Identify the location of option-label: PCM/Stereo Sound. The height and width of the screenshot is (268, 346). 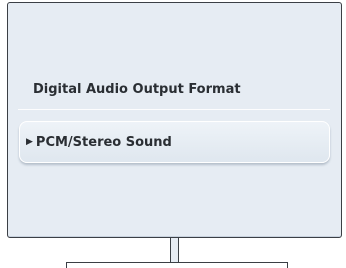
(103, 142).